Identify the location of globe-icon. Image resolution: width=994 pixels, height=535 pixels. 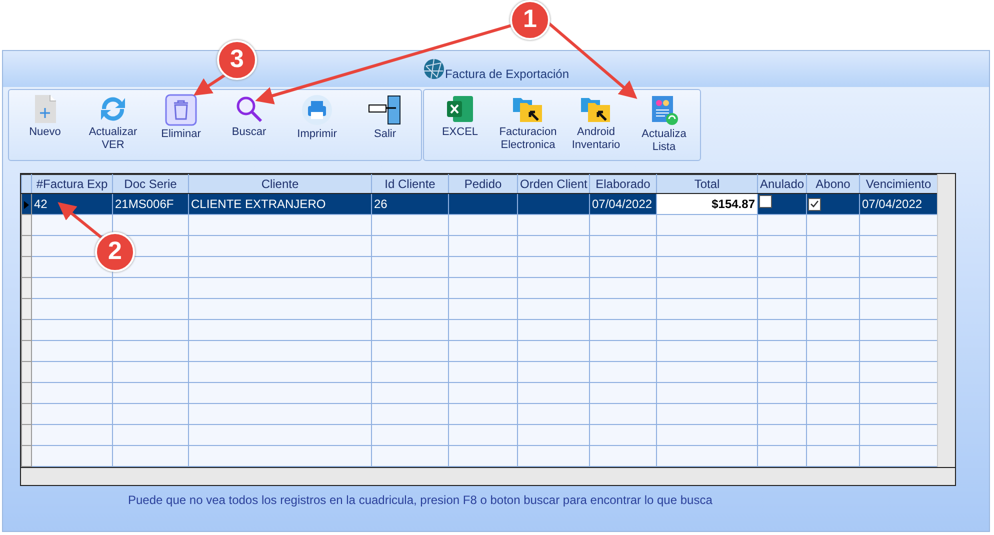
(433, 69).